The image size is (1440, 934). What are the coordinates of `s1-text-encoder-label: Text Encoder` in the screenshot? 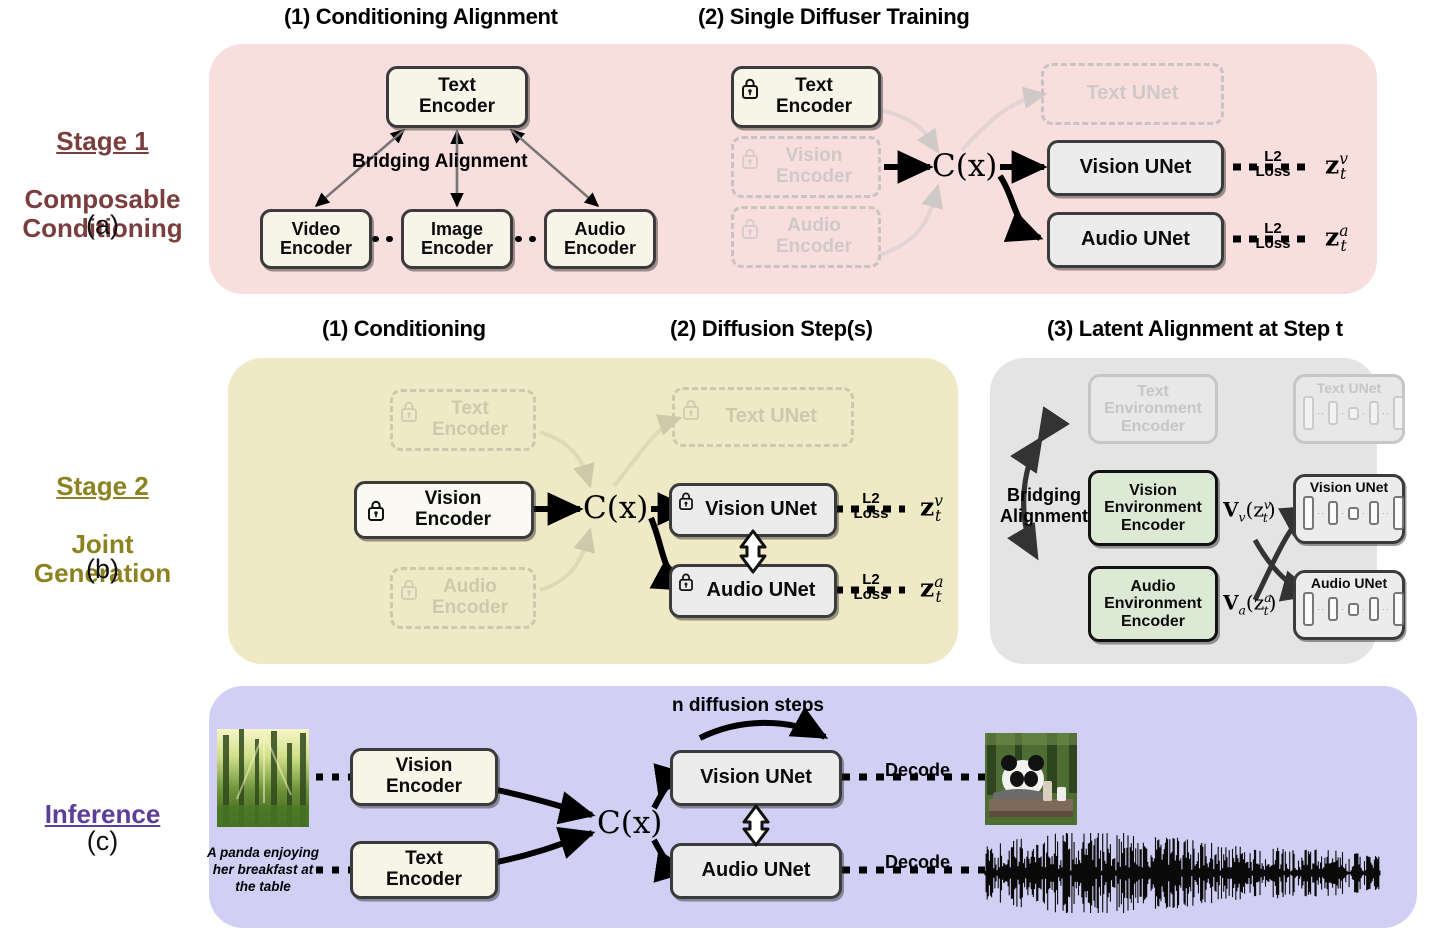 It's located at (457, 96).